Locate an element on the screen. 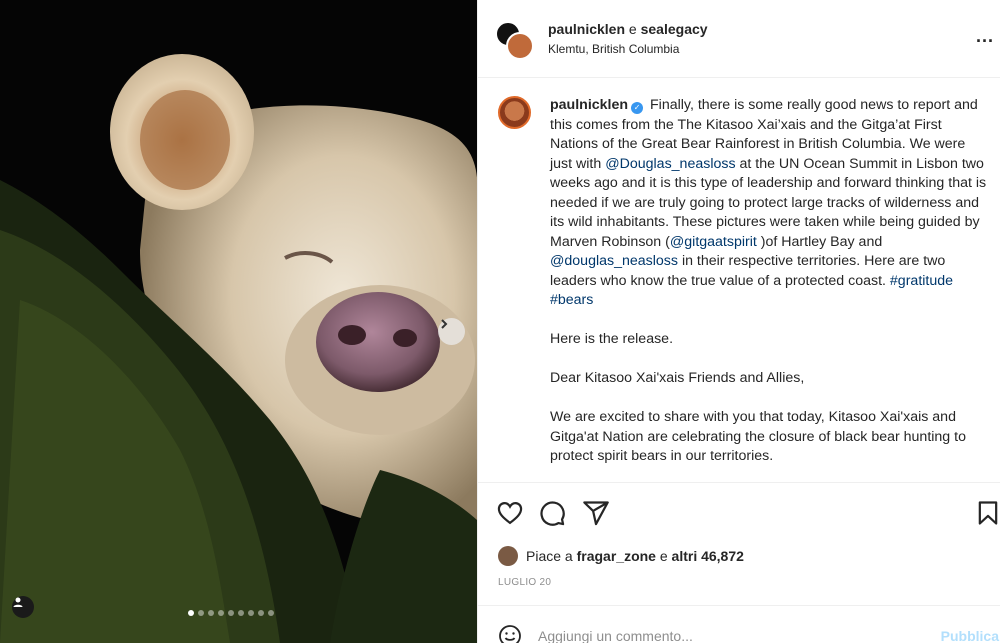  caption-avatar is located at coordinates (514, 112).